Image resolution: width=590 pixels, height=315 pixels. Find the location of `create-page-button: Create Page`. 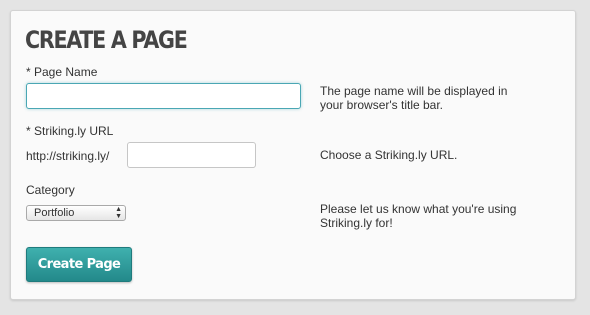

create-page-button: Create Page is located at coordinates (79, 264).